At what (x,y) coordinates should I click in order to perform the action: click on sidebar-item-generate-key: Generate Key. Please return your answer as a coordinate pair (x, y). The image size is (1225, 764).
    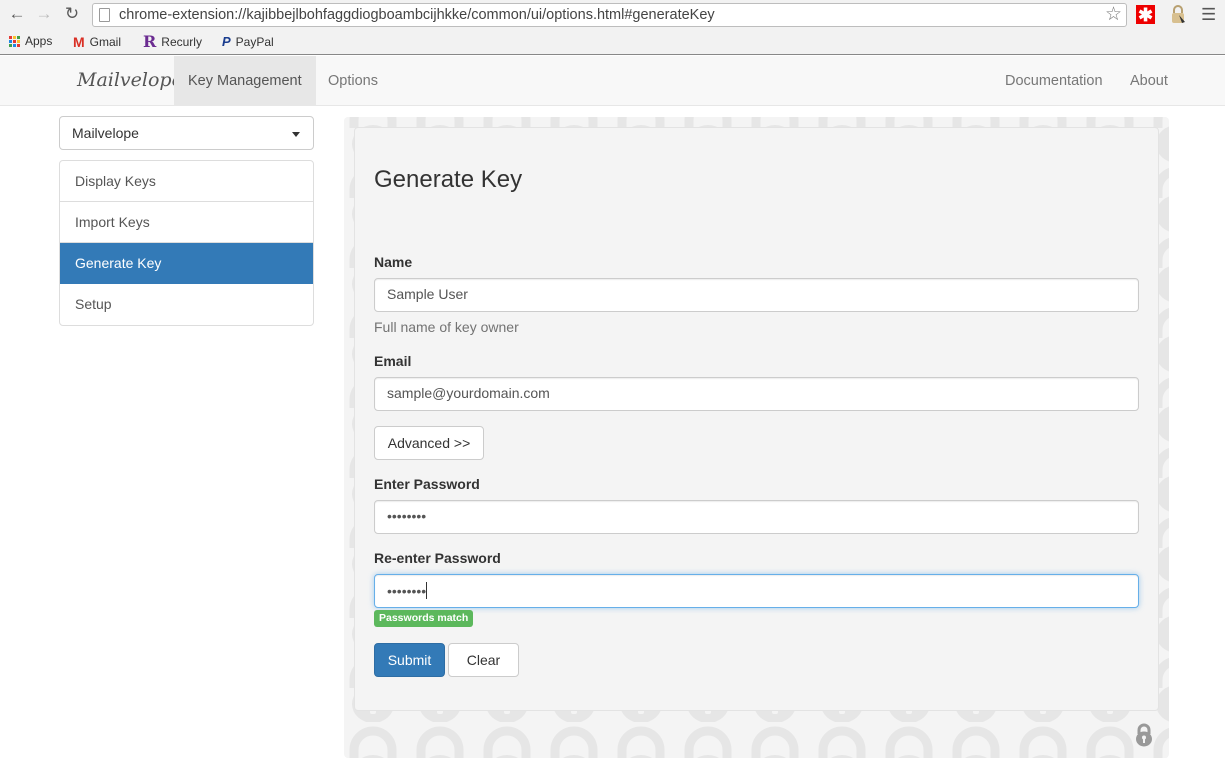
    Looking at the image, I should click on (186, 263).